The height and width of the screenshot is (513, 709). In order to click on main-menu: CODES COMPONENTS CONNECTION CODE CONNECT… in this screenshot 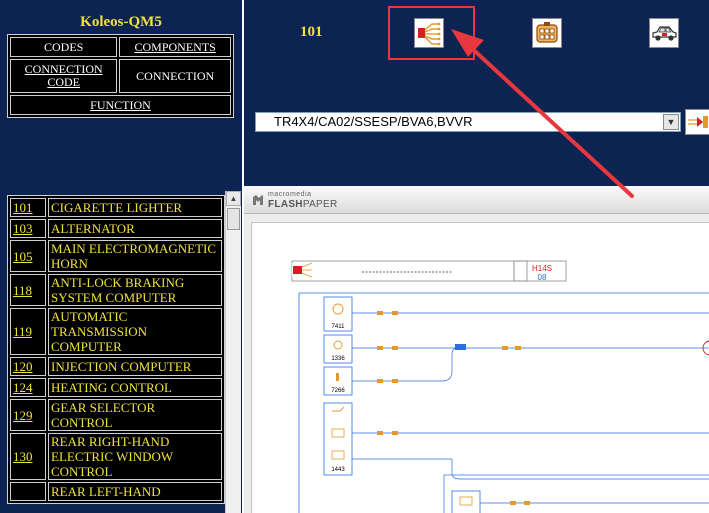, I will do `click(120, 76)`.